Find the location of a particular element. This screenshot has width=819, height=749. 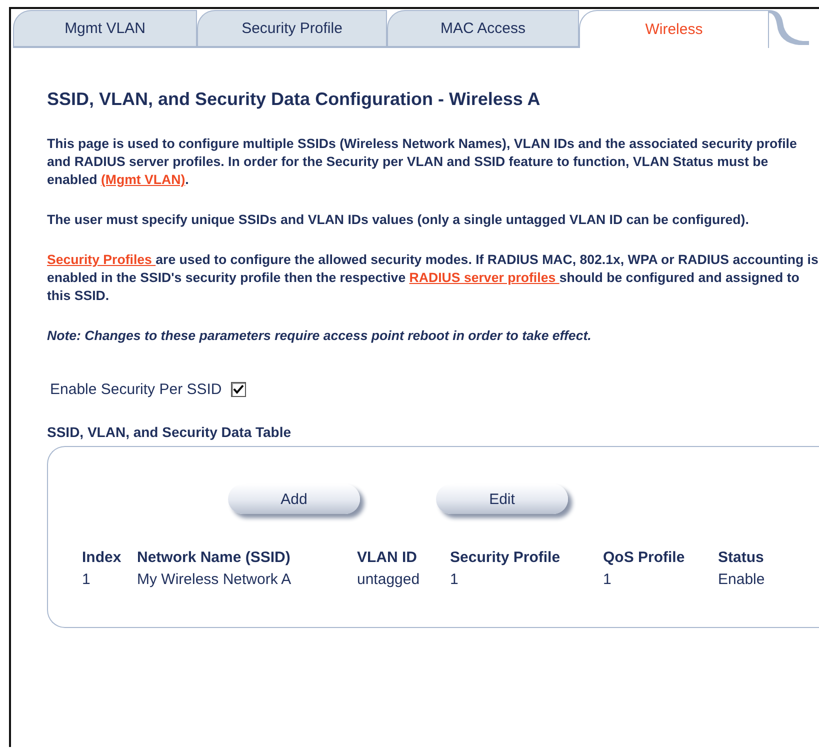

column-header: Status is located at coordinates (741, 558).